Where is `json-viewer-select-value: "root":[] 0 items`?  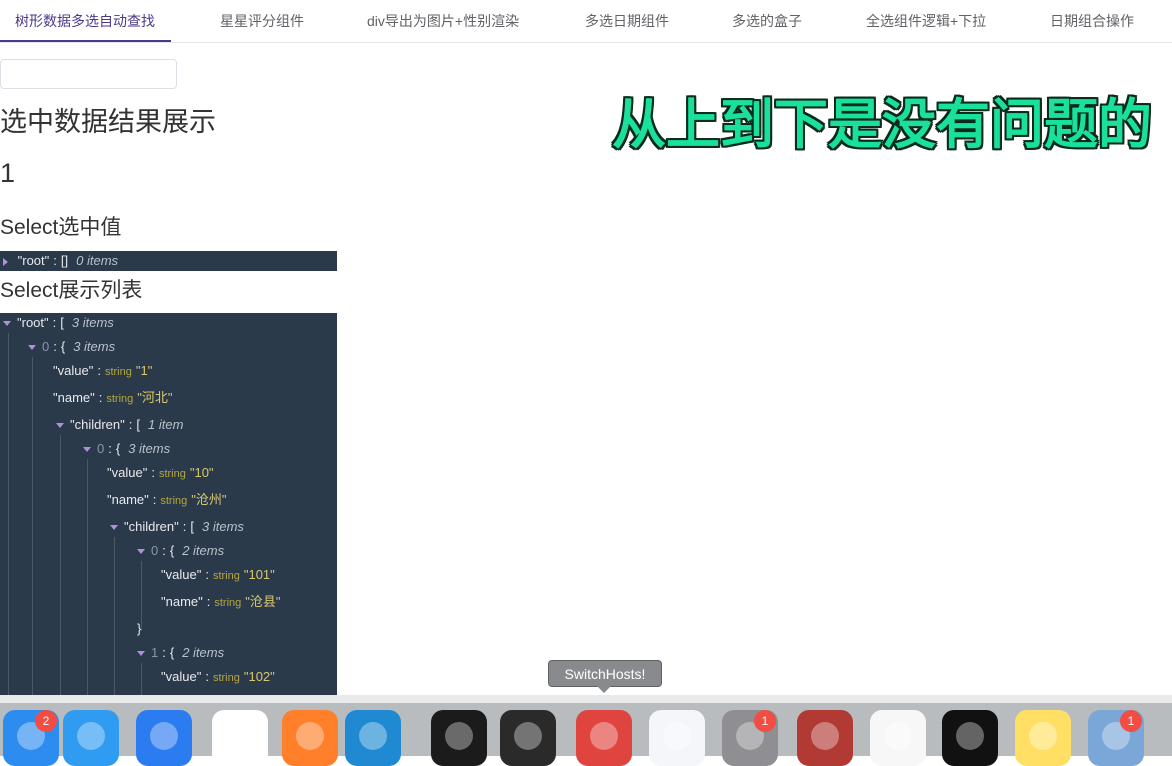 json-viewer-select-value: "root":[] 0 items is located at coordinates (168, 261).